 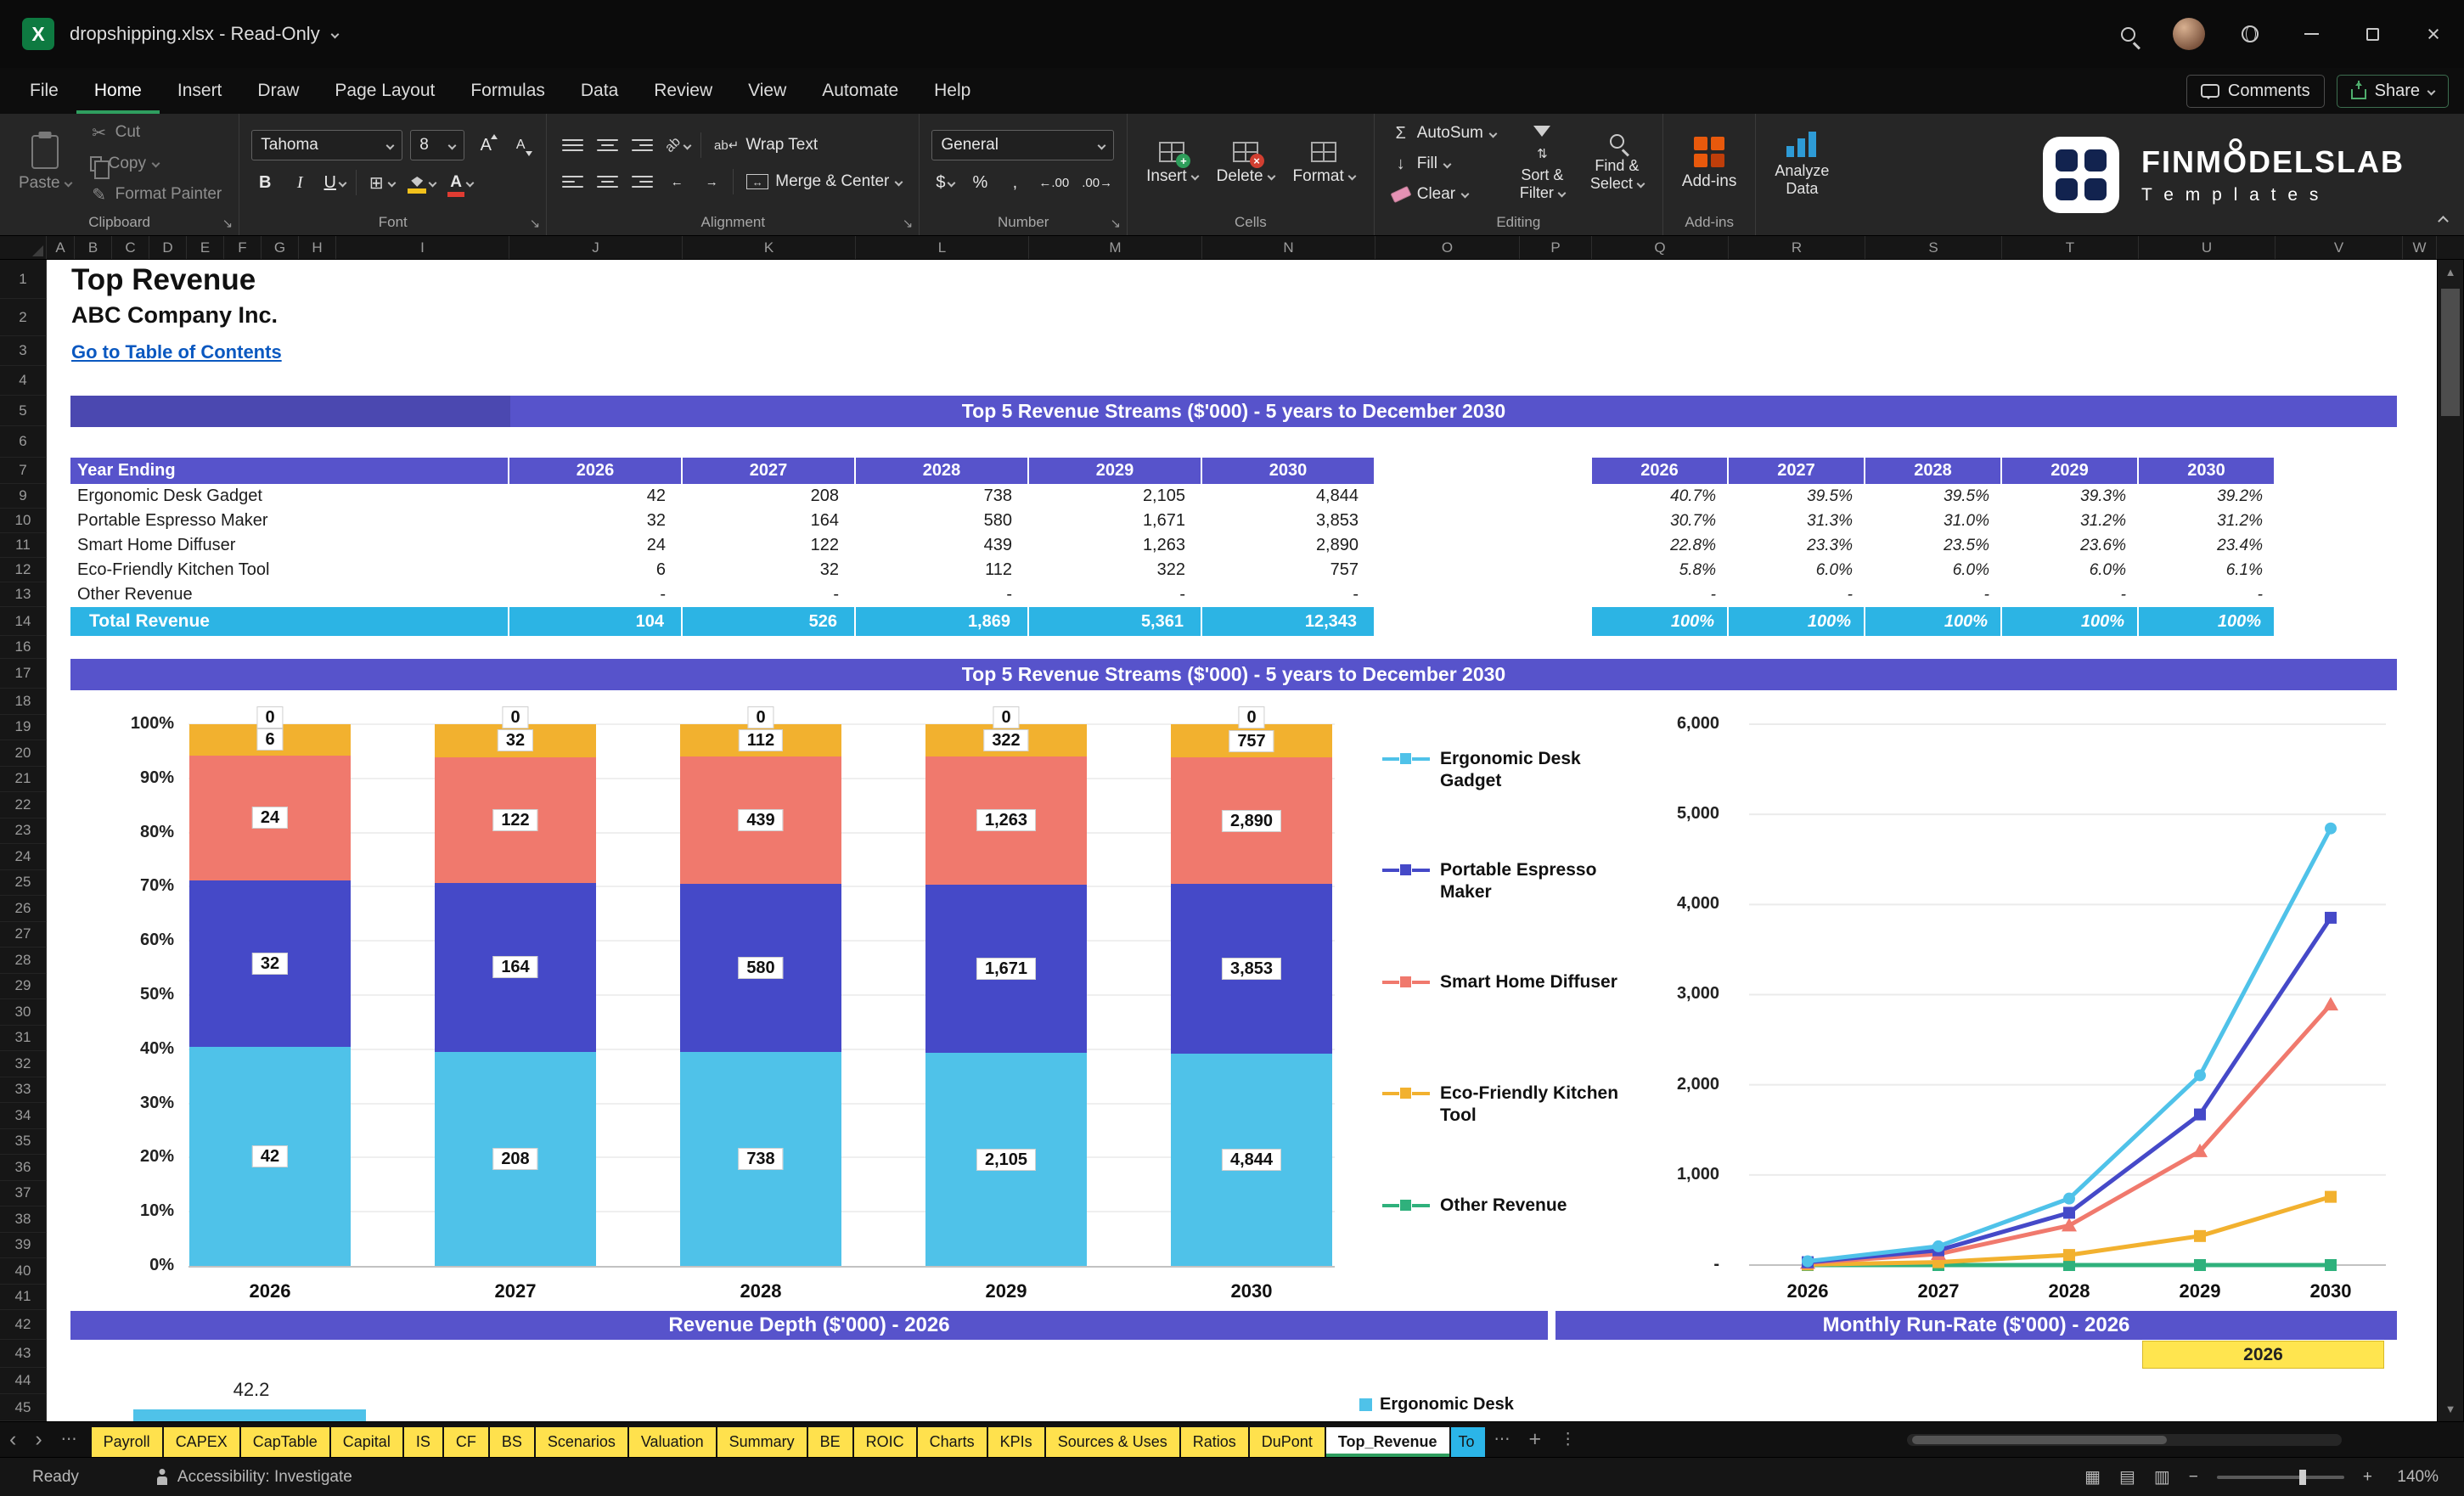 What do you see at coordinates (23, 1038) in the screenshot?
I see `row-header-31: 31` at bounding box center [23, 1038].